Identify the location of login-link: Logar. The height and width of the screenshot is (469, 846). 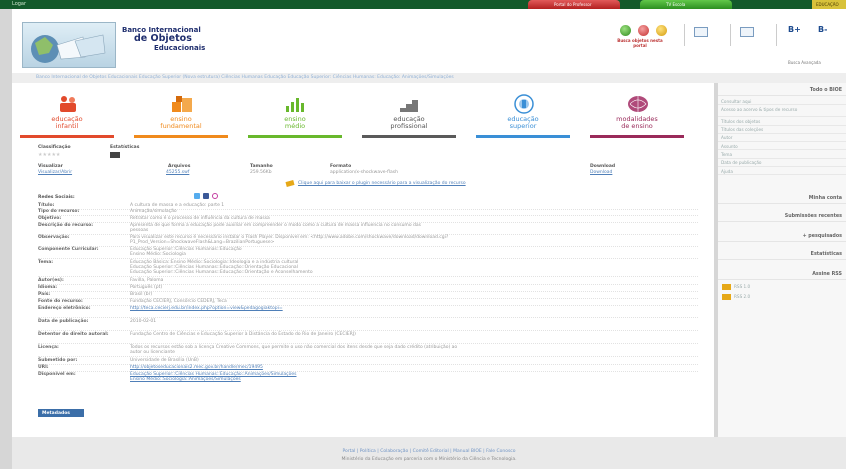
(19, 4).